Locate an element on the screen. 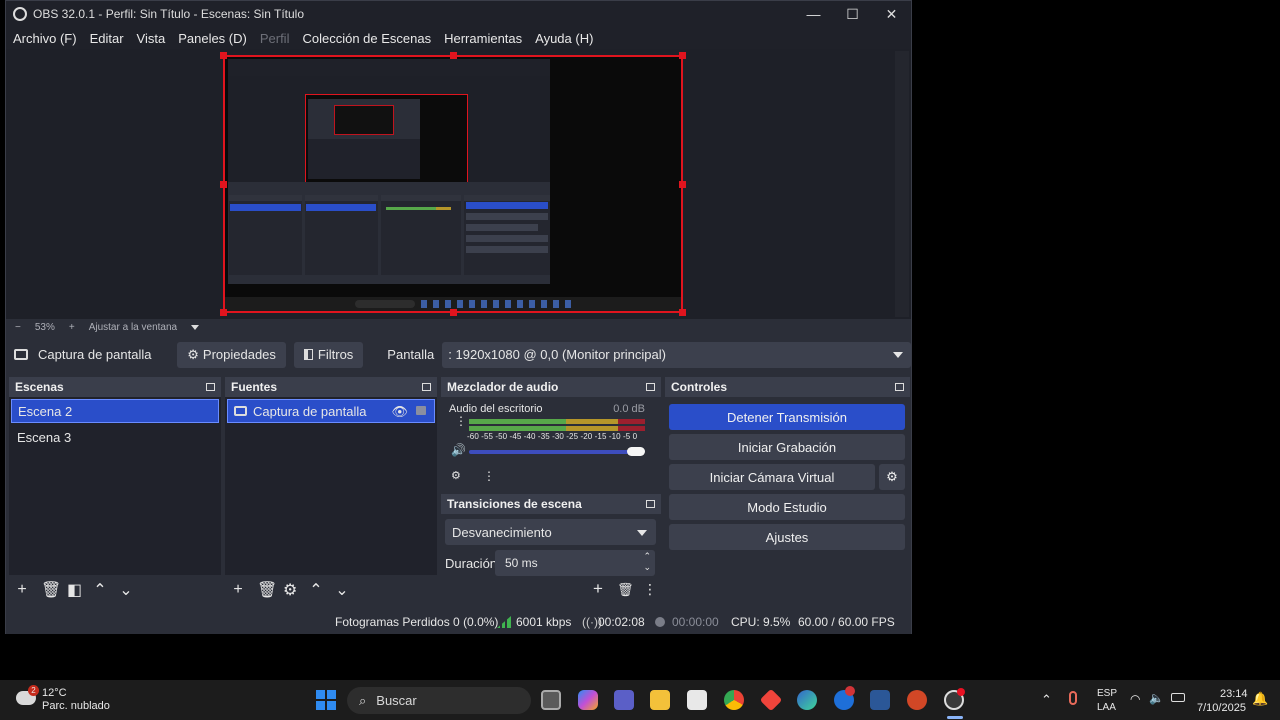  menu-herramientas: Herramientas is located at coordinates (483, 38).